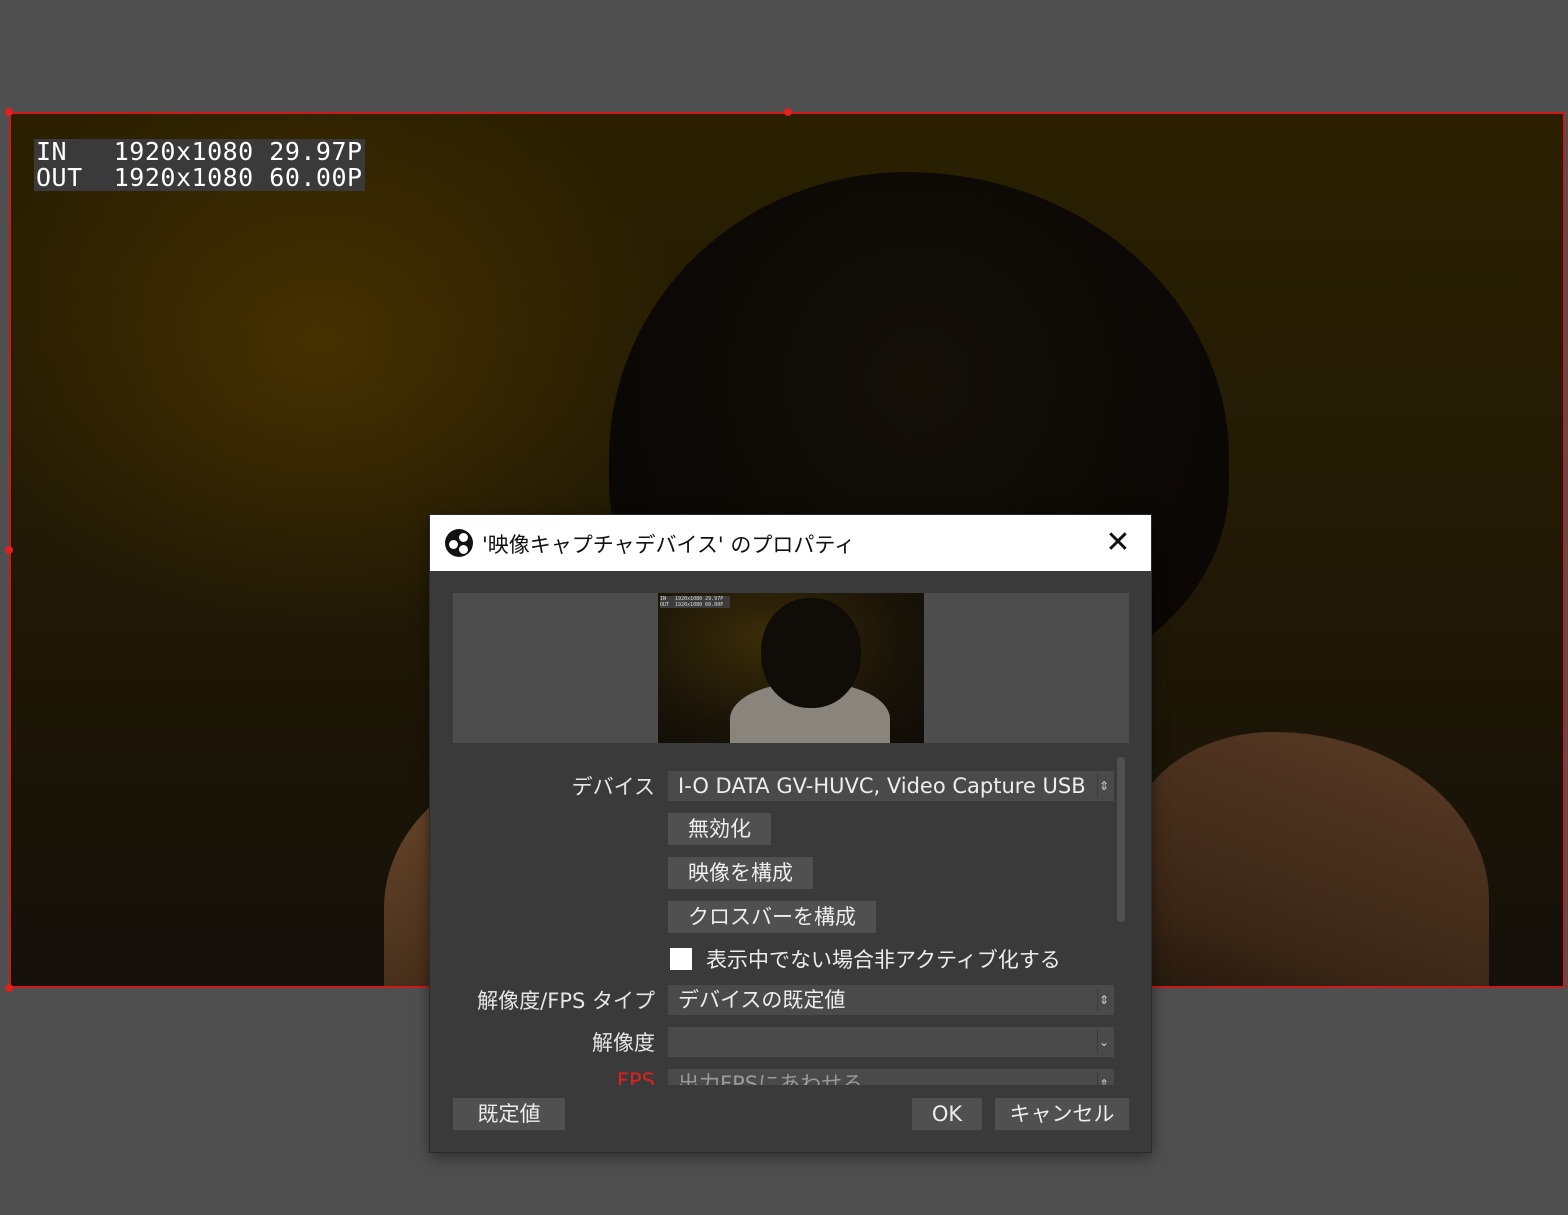 This screenshot has width=1568, height=1215. I want to click on dialog-titlebar: '映像キャプチャデバイス' のプロパティ ✕, so click(790, 543).